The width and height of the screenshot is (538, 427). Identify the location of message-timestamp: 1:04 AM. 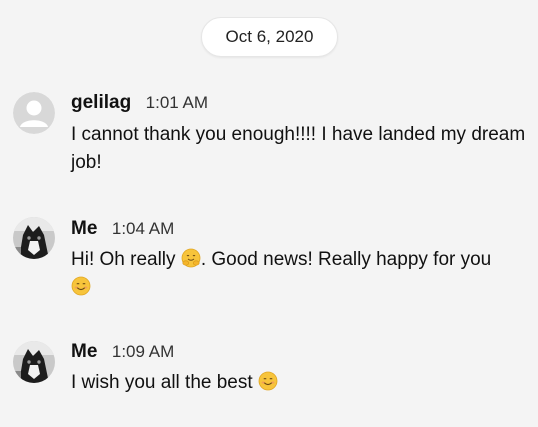
(143, 228).